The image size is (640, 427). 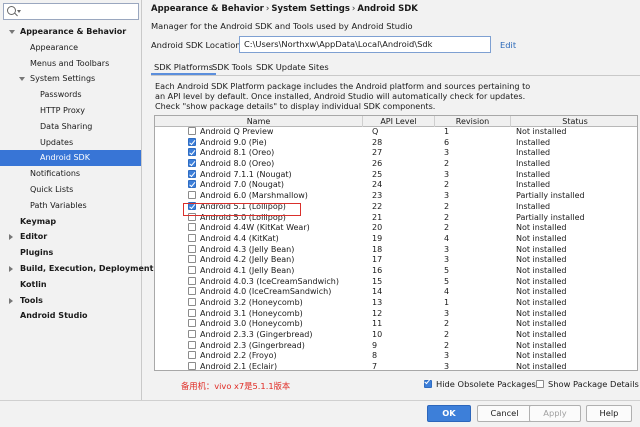 What do you see at coordinates (396, 250) in the screenshot?
I see `table-row: Android 4.3 (Jelly Bean) 18 3 Not installed` at bounding box center [396, 250].